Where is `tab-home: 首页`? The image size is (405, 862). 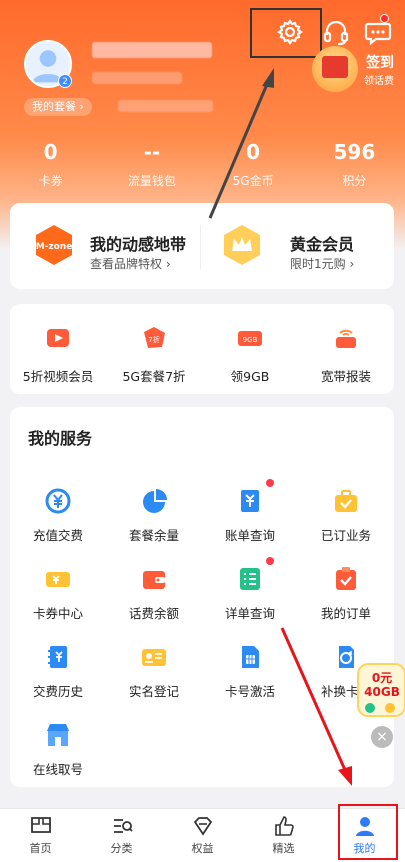
tab-home: 首页 is located at coordinates (40, 835).